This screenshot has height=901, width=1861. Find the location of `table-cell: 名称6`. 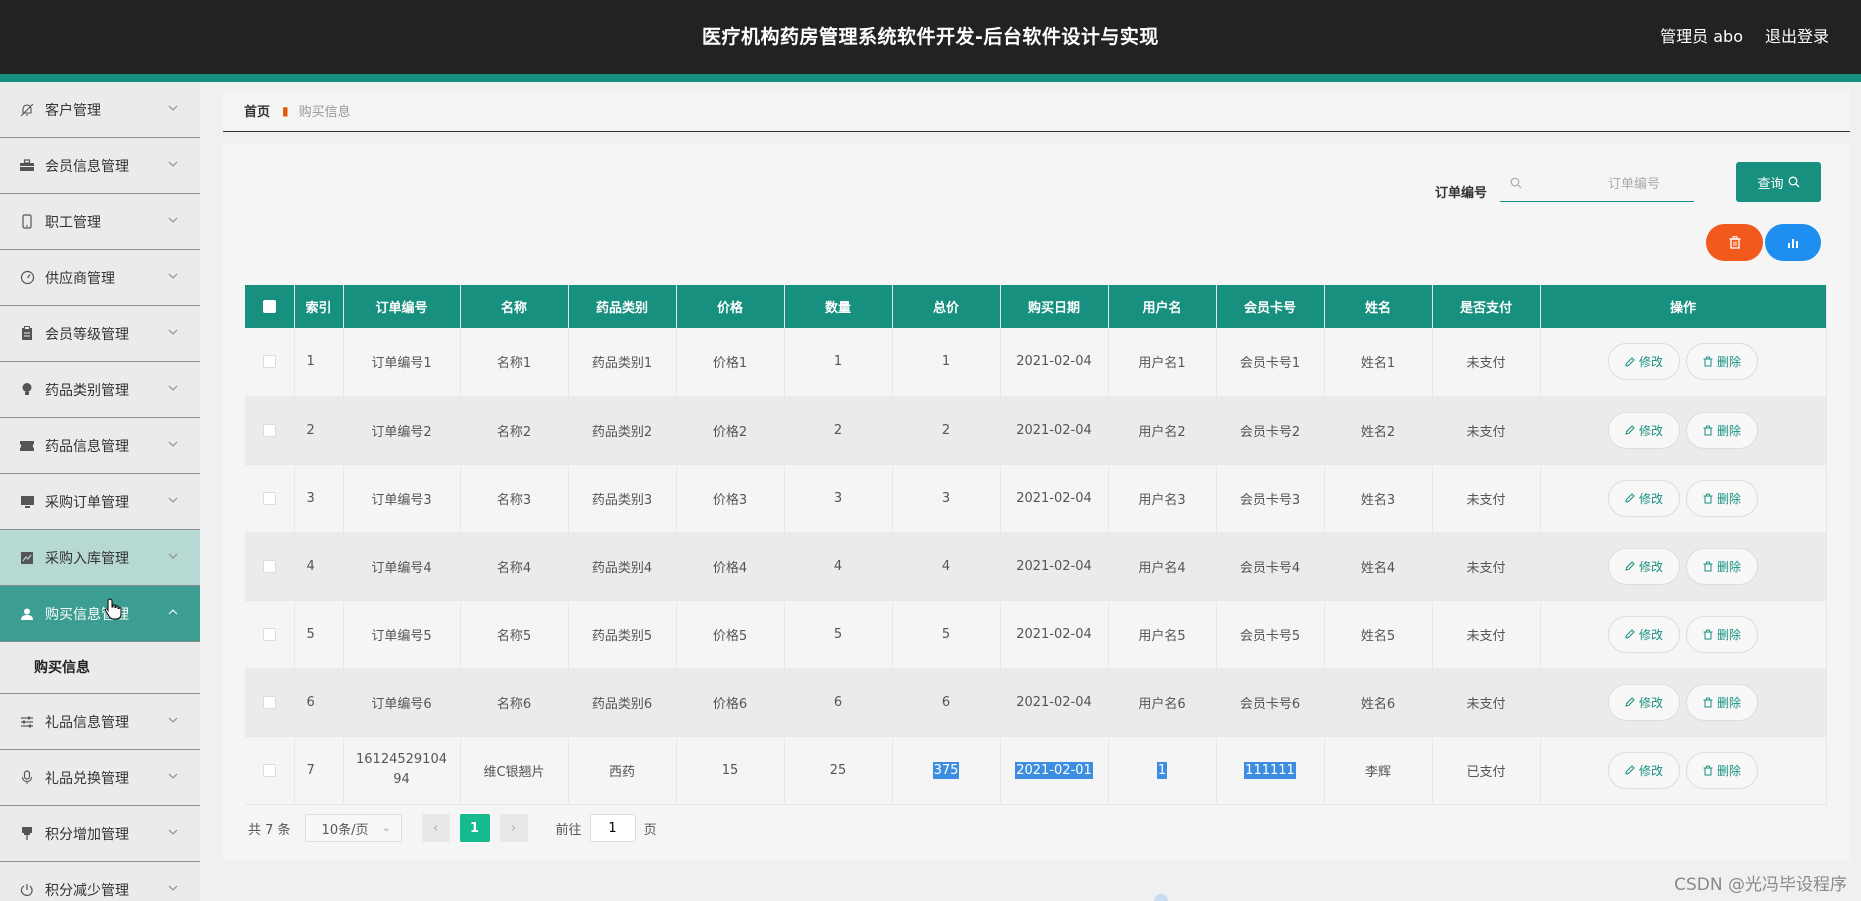

table-cell: 名称6 is located at coordinates (514, 702).